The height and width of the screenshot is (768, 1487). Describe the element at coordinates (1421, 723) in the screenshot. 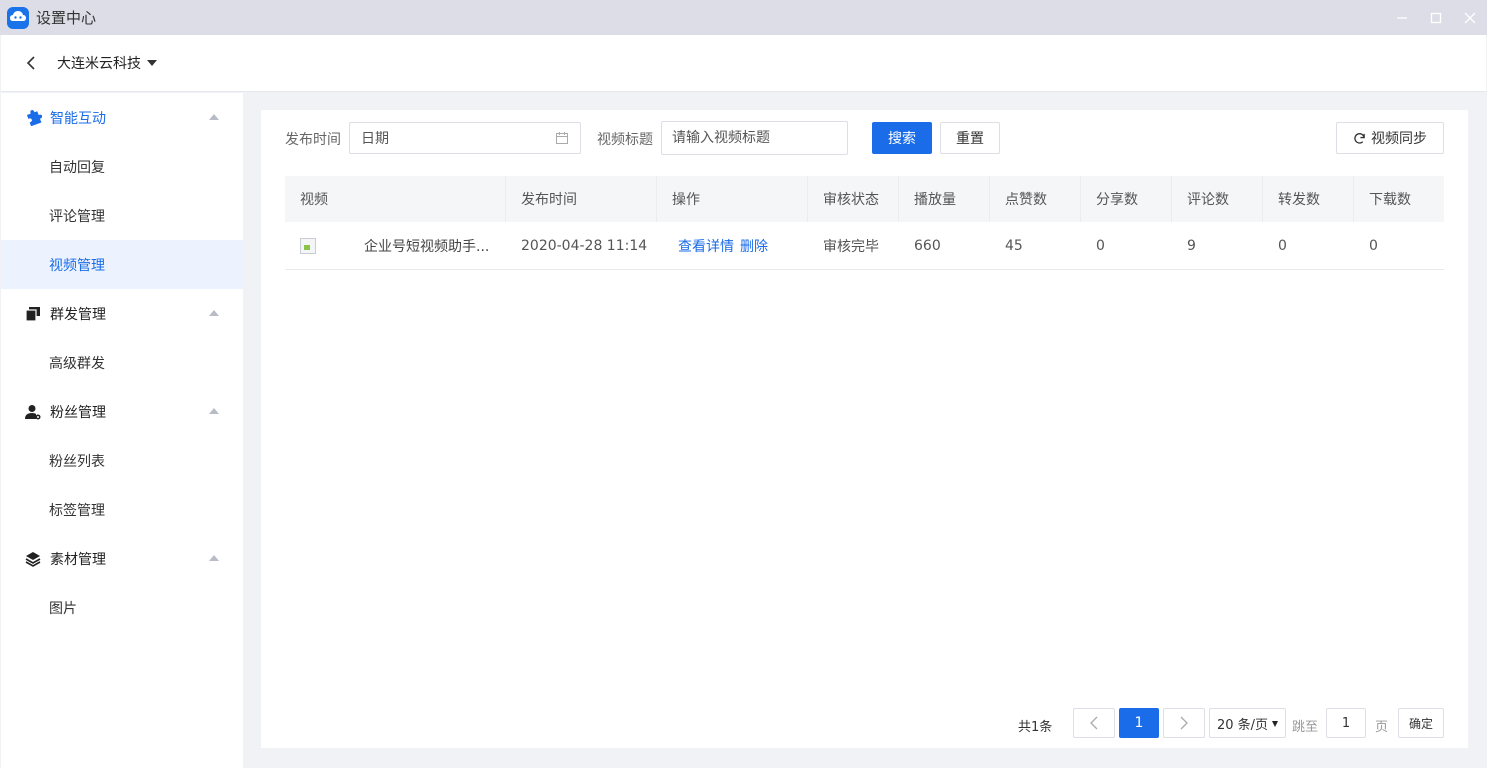

I see `confirm-jump-button: 确定` at that location.